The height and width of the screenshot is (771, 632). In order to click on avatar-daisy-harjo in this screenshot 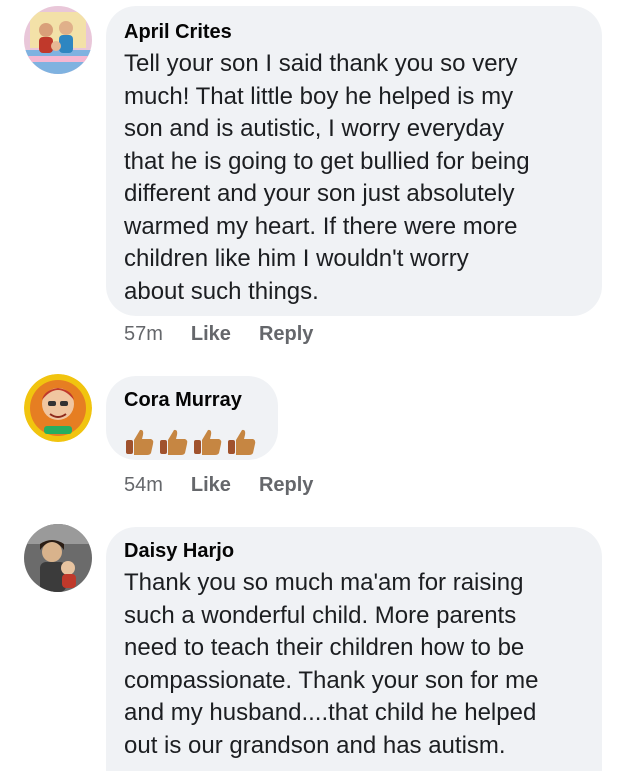, I will do `click(58, 558)`.